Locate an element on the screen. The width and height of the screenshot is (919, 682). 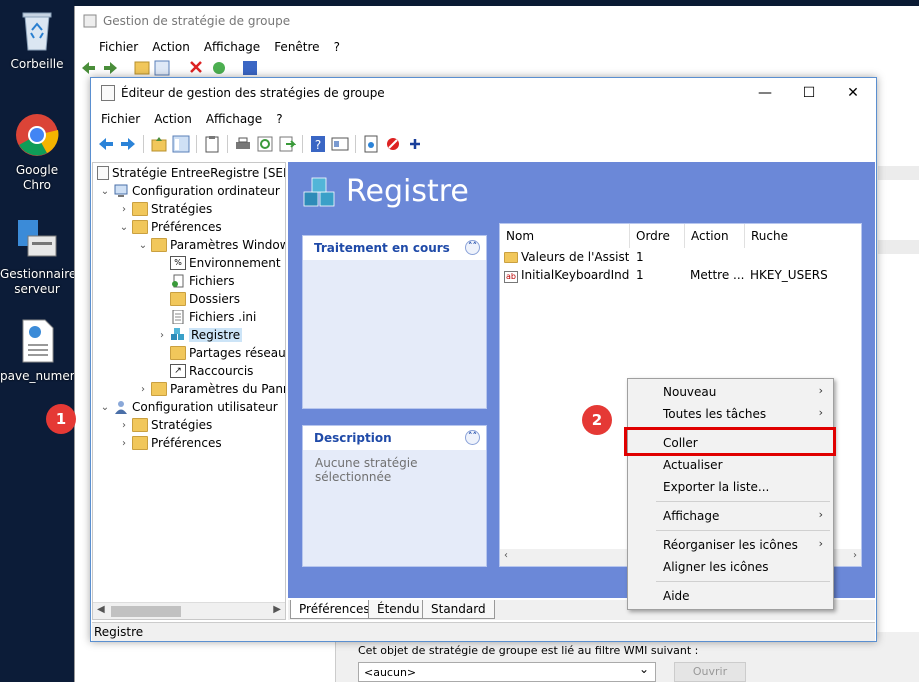
tab-extended: Étendu is located at coordinates (398, 609).